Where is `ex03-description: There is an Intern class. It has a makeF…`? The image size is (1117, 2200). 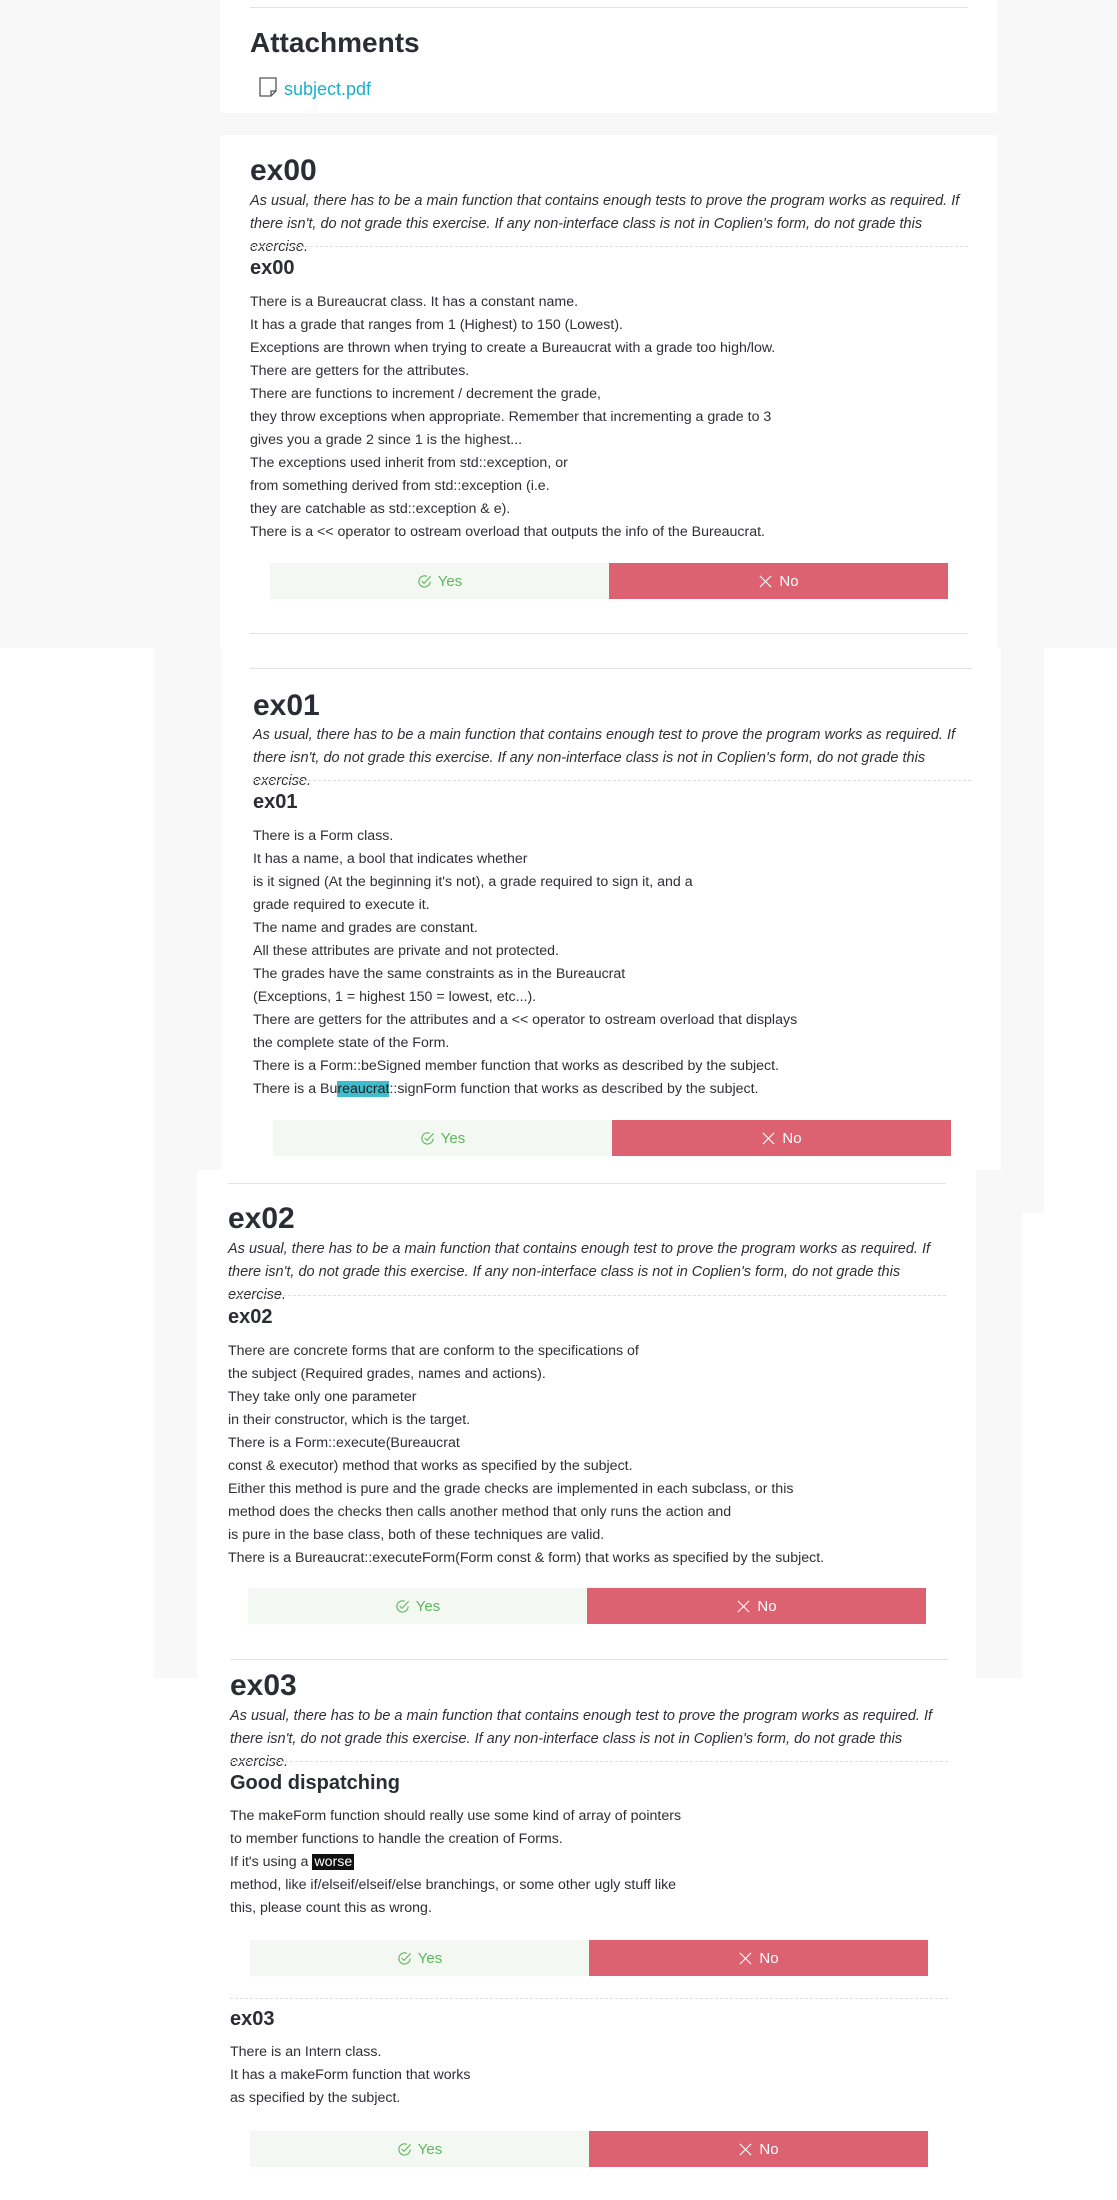 ex03-description: There is an Intern class. It has a makeF… is located at coordinates (350, 2075).